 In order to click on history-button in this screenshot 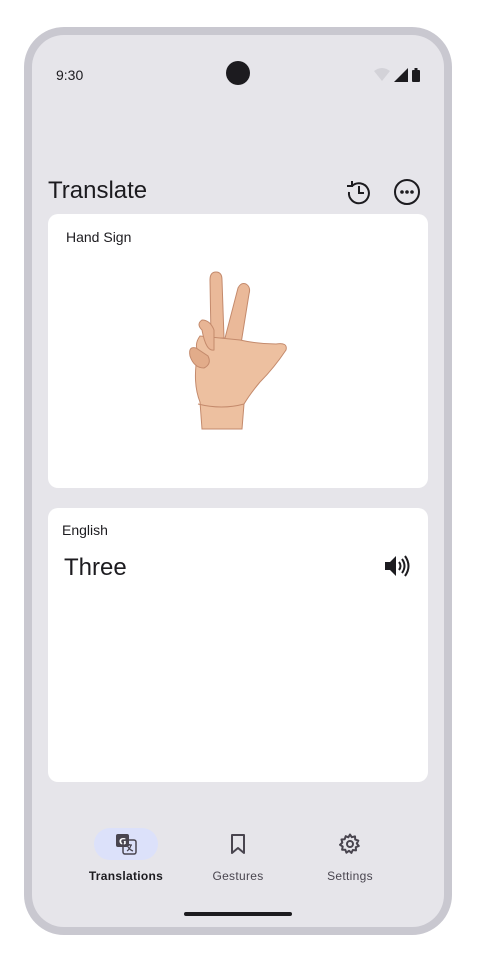, I will do `click(359, 192)`.